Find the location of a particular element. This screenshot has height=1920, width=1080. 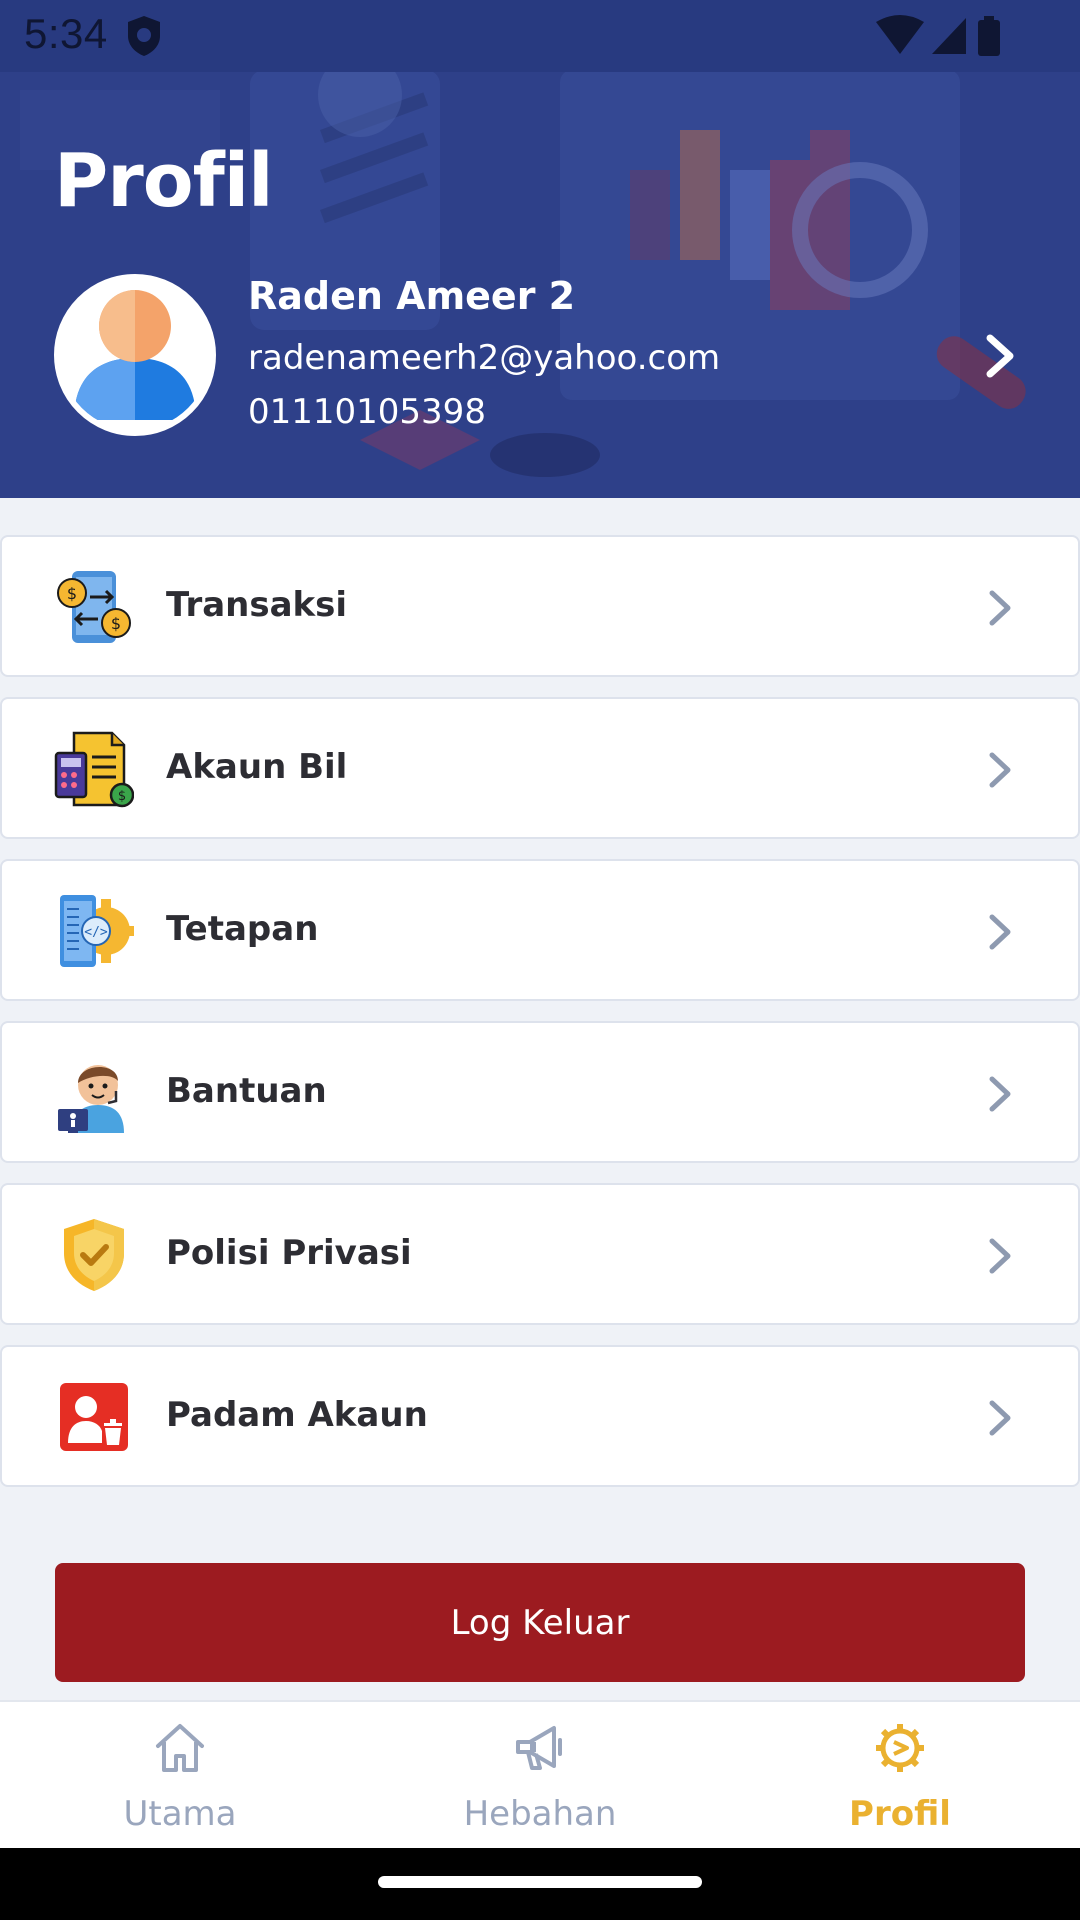

settings-icon: </> is located at coordinates (97, 931).